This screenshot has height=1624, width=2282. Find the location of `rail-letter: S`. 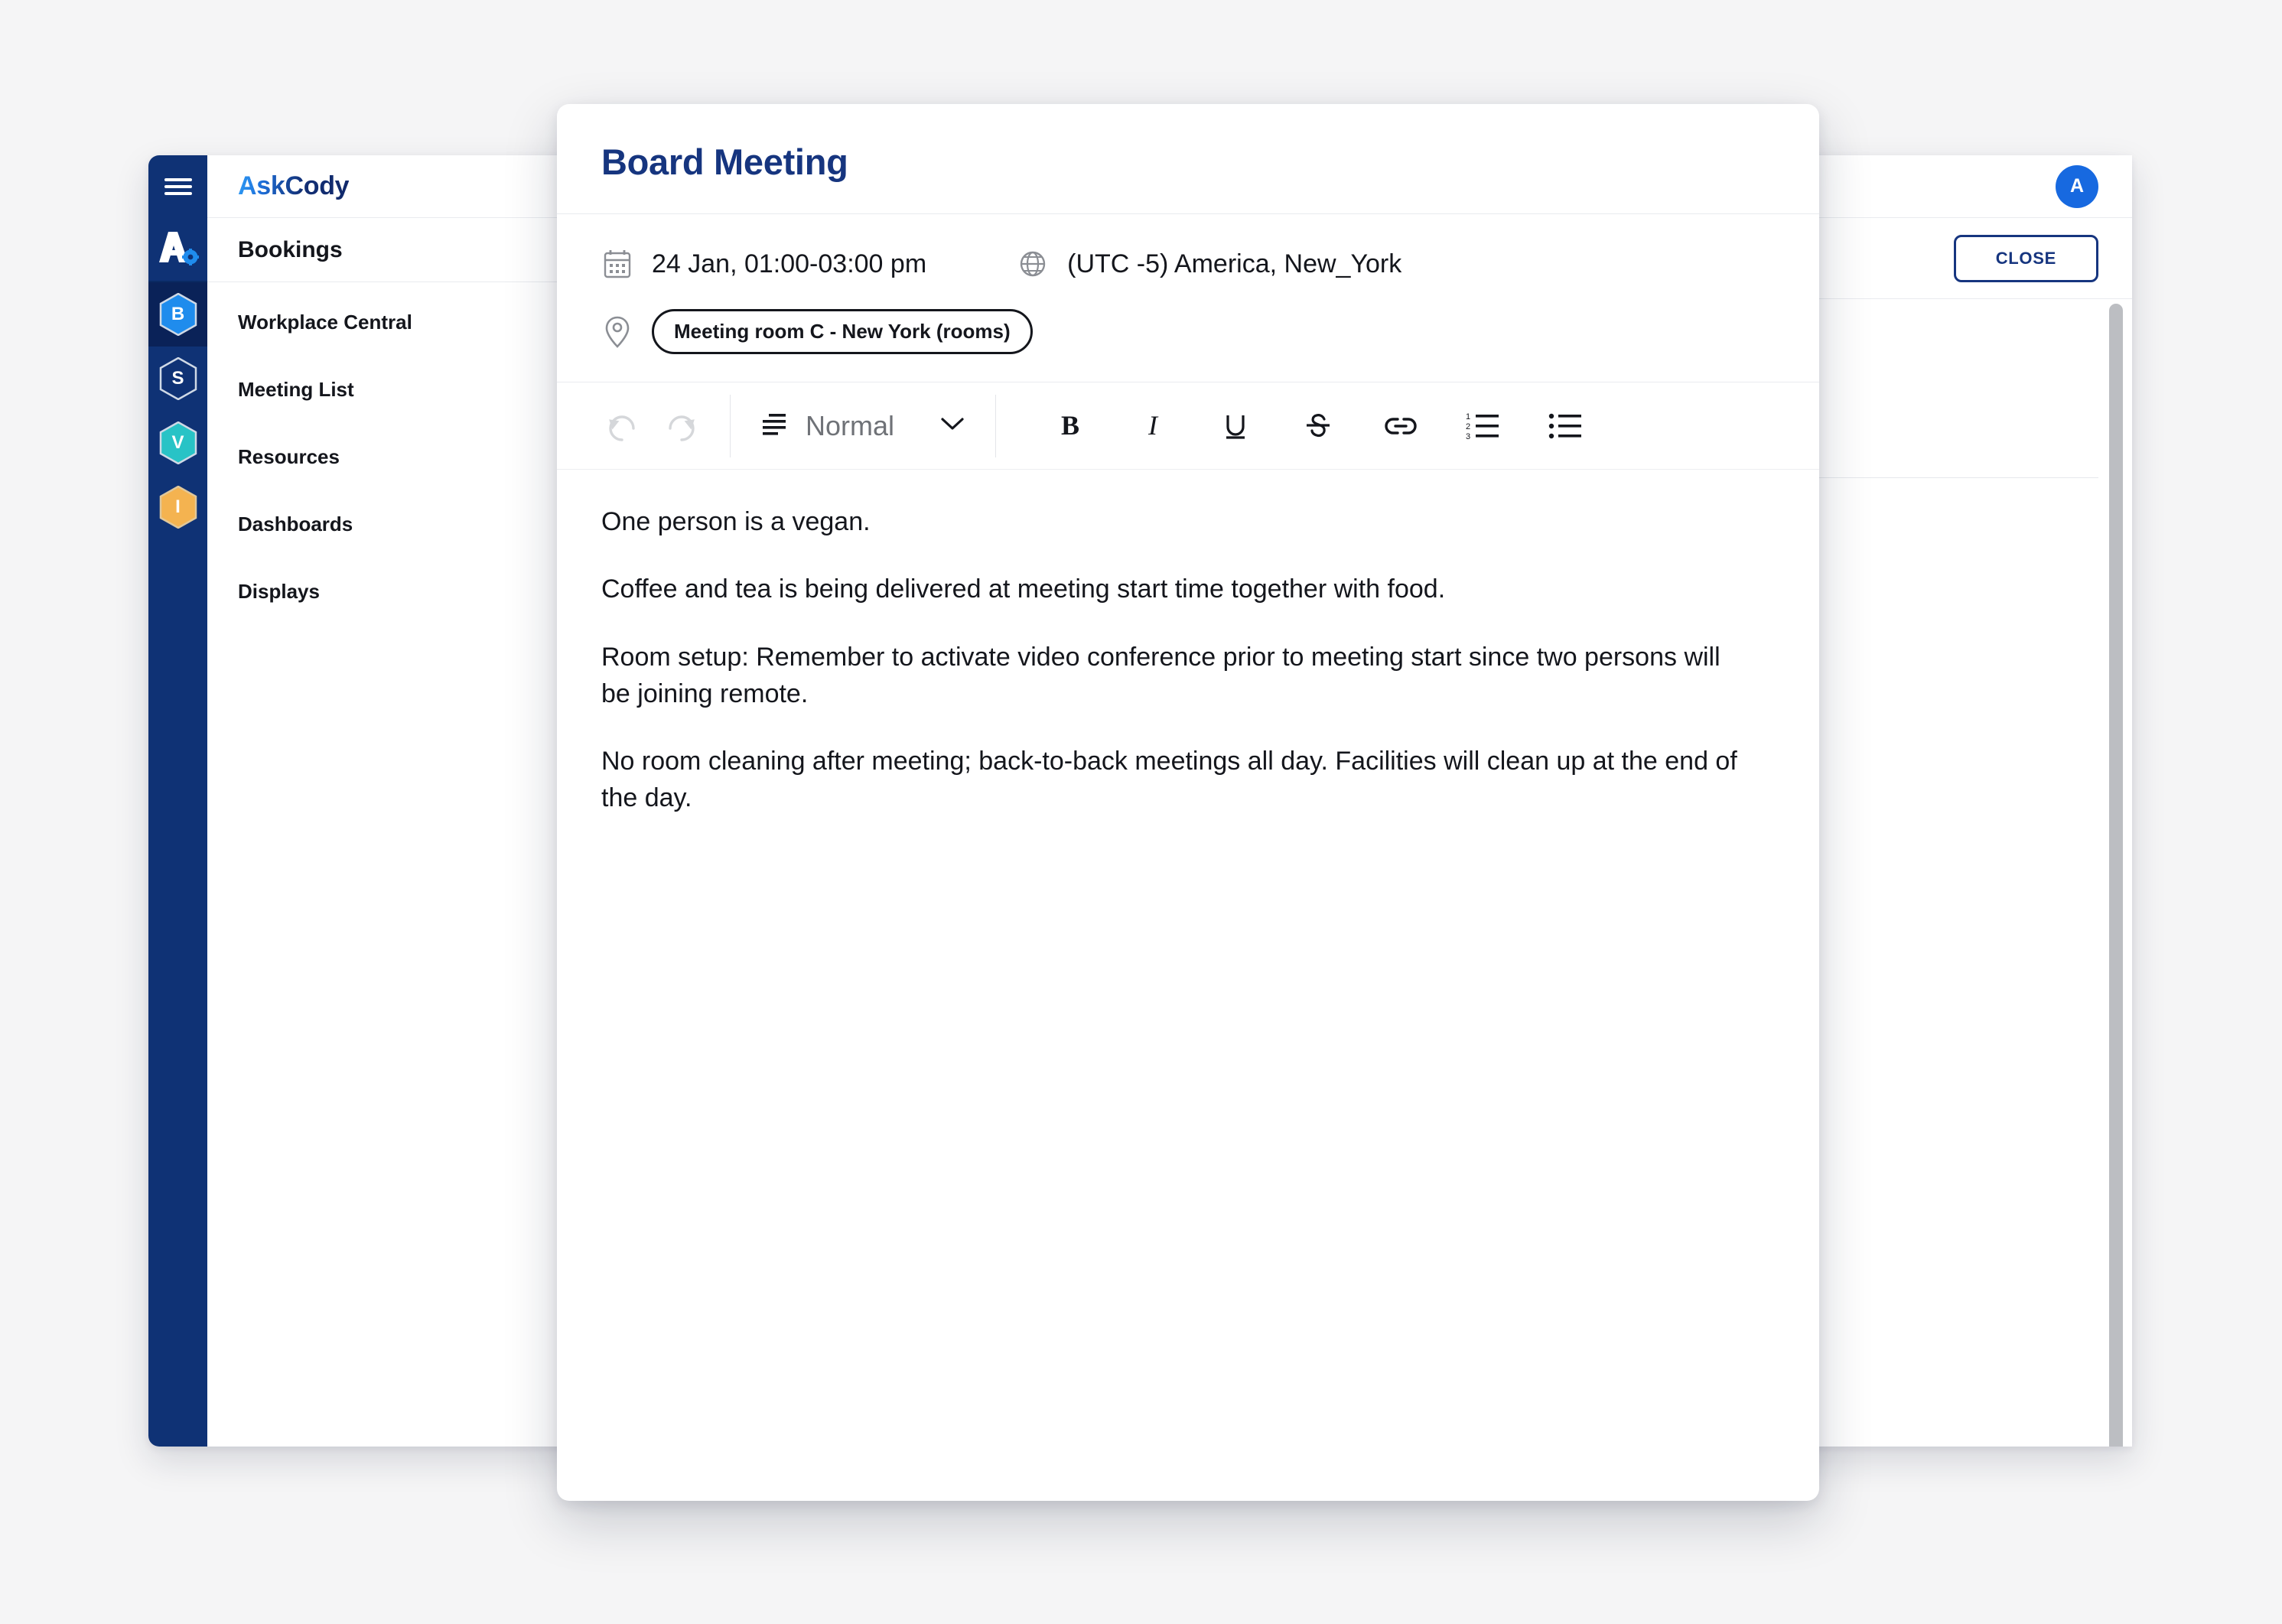

rail-letter: S is located at coordinates (177, 378).